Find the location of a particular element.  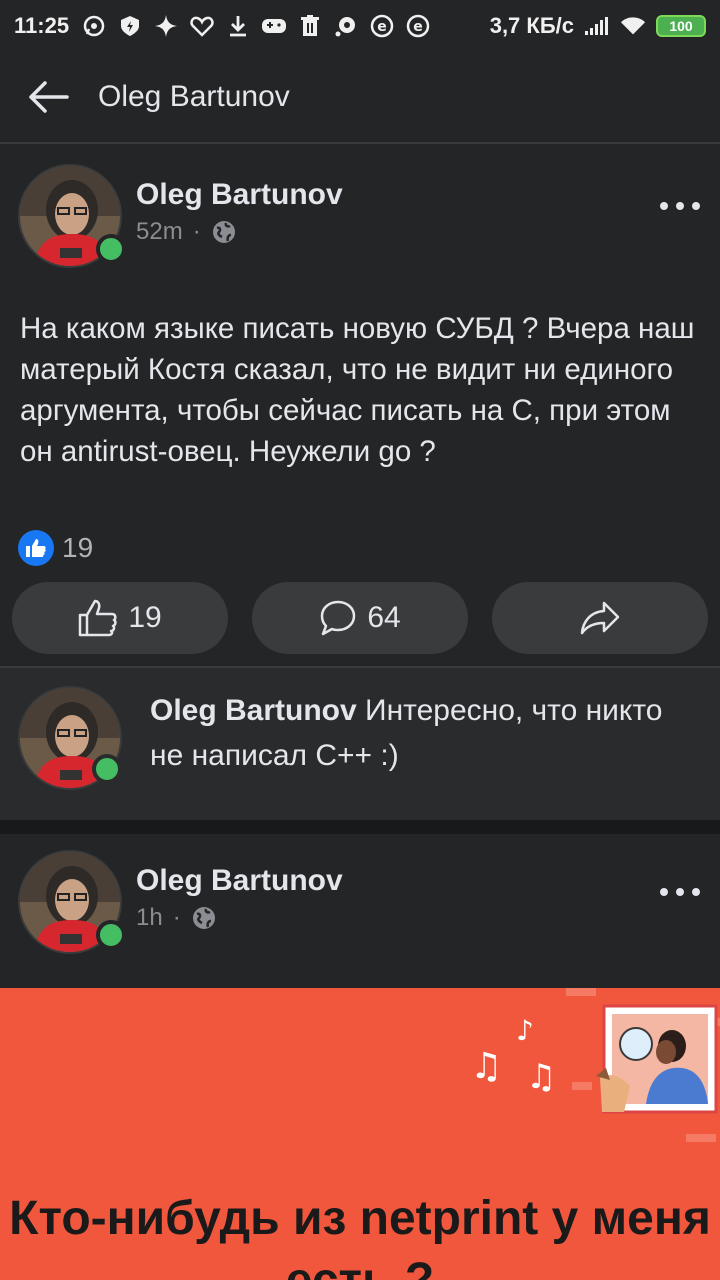

wifi-icon is located at coordinates (633, 26).